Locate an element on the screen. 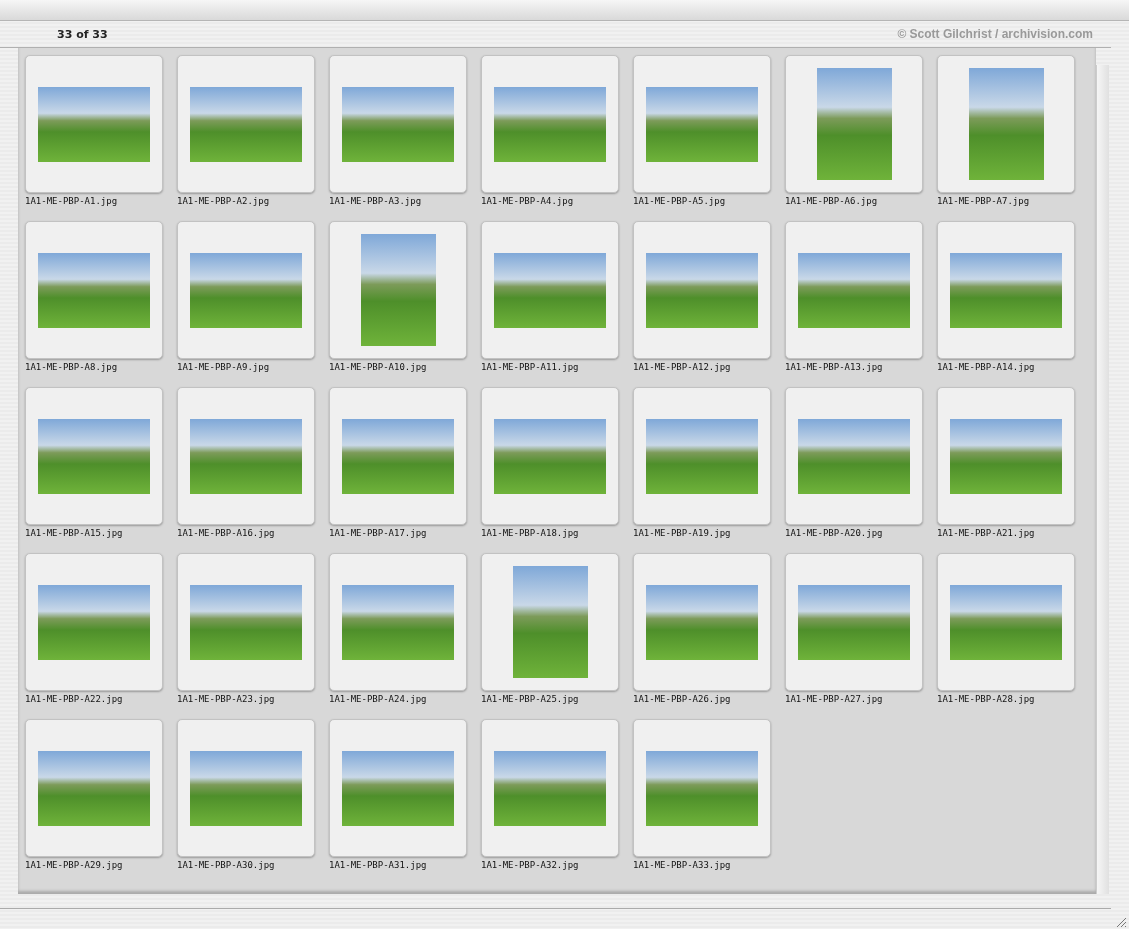  file-name: 1A1-ME-PBP-A28.jpg is located at coordinates (986, 699).